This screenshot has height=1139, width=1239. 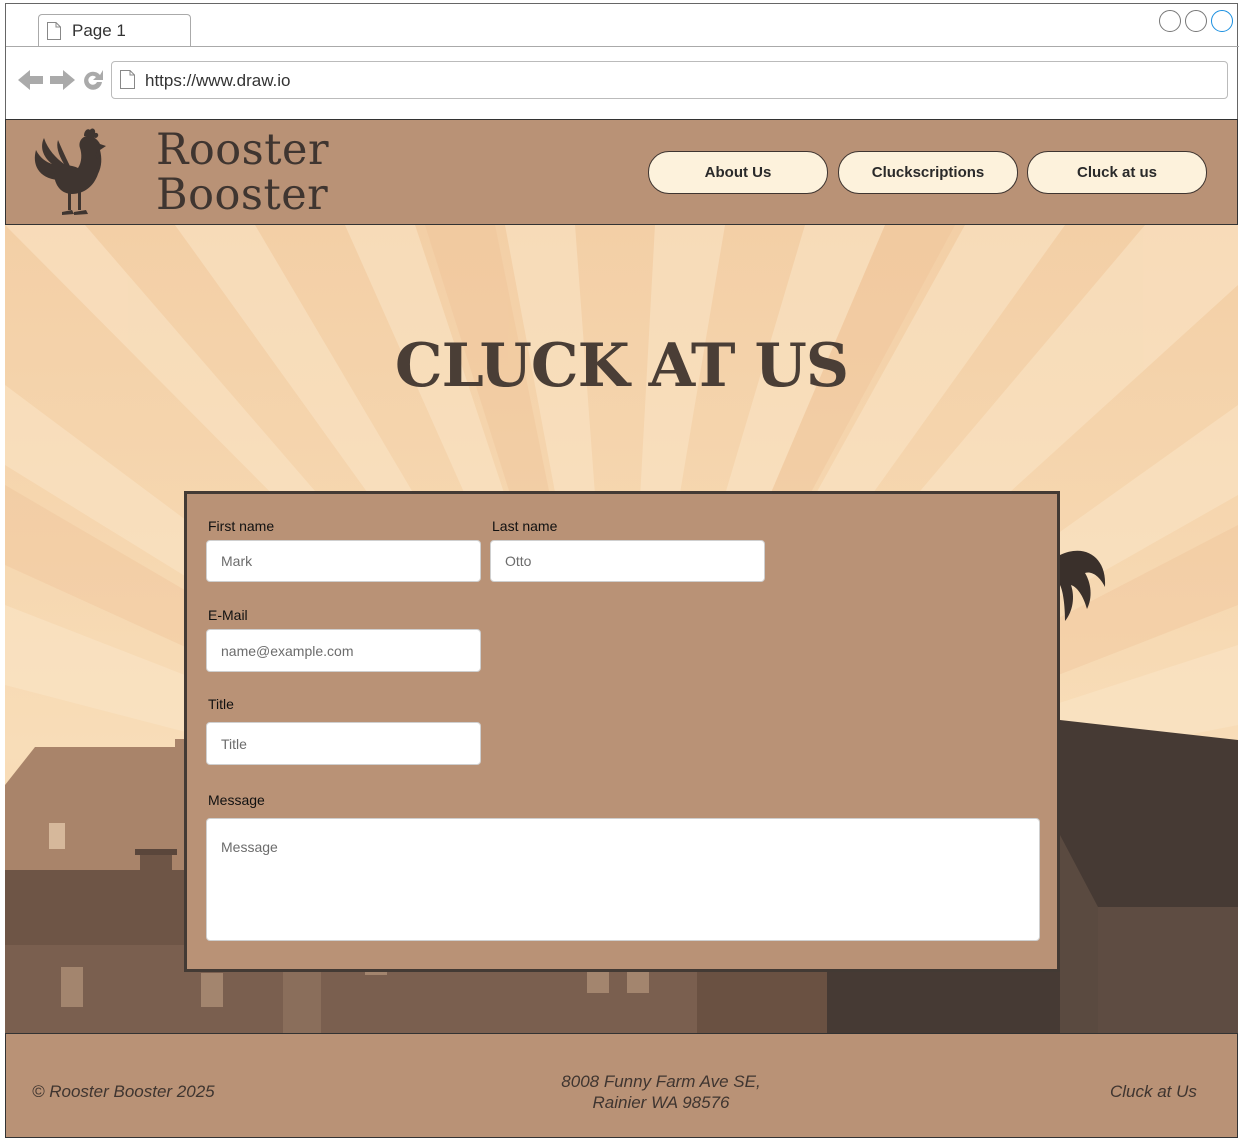 What do you see at coordinates (621, 366) in the screenshot?
I see `page-title: CLUCK AT US` at bounding box center [621, 366].